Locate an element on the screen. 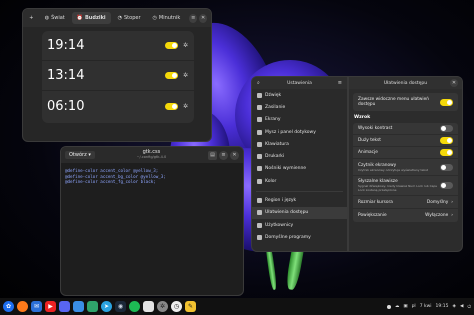  sidebar-item-default-apps: Domyślne programy is located at coordinates (299, 237).